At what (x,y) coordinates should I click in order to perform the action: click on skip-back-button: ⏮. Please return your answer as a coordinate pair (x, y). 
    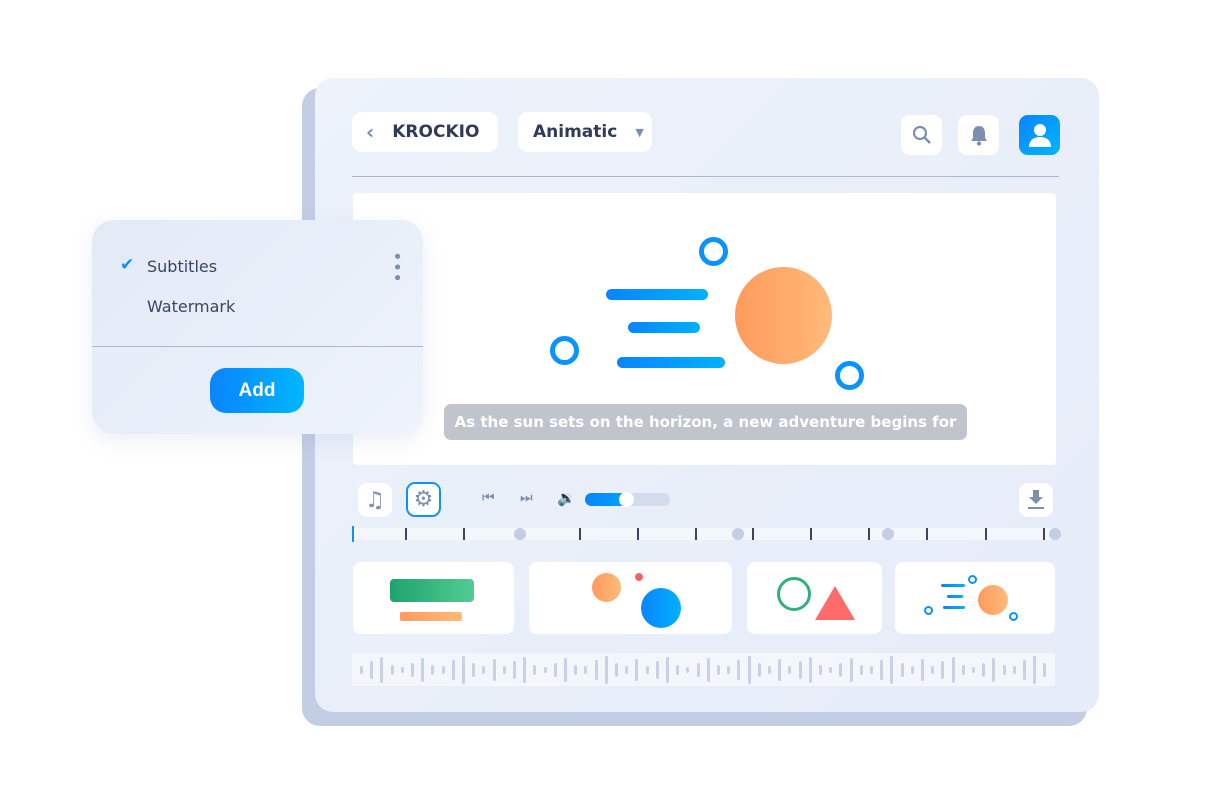
    Looking at the image, I should click on (488, 498).